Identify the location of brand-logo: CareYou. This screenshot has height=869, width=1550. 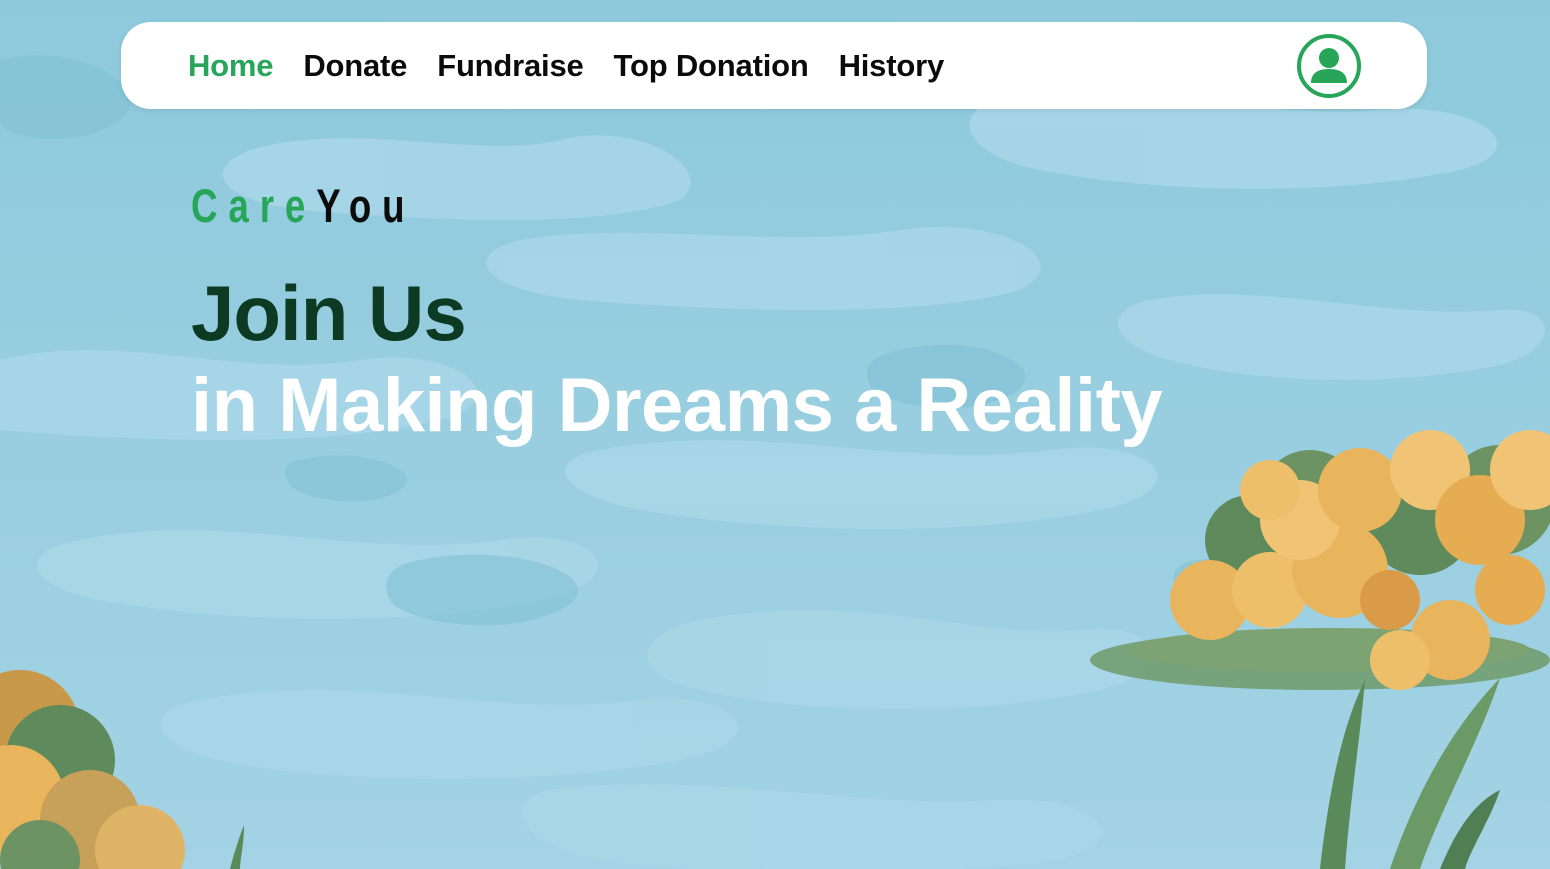
(303, 205).